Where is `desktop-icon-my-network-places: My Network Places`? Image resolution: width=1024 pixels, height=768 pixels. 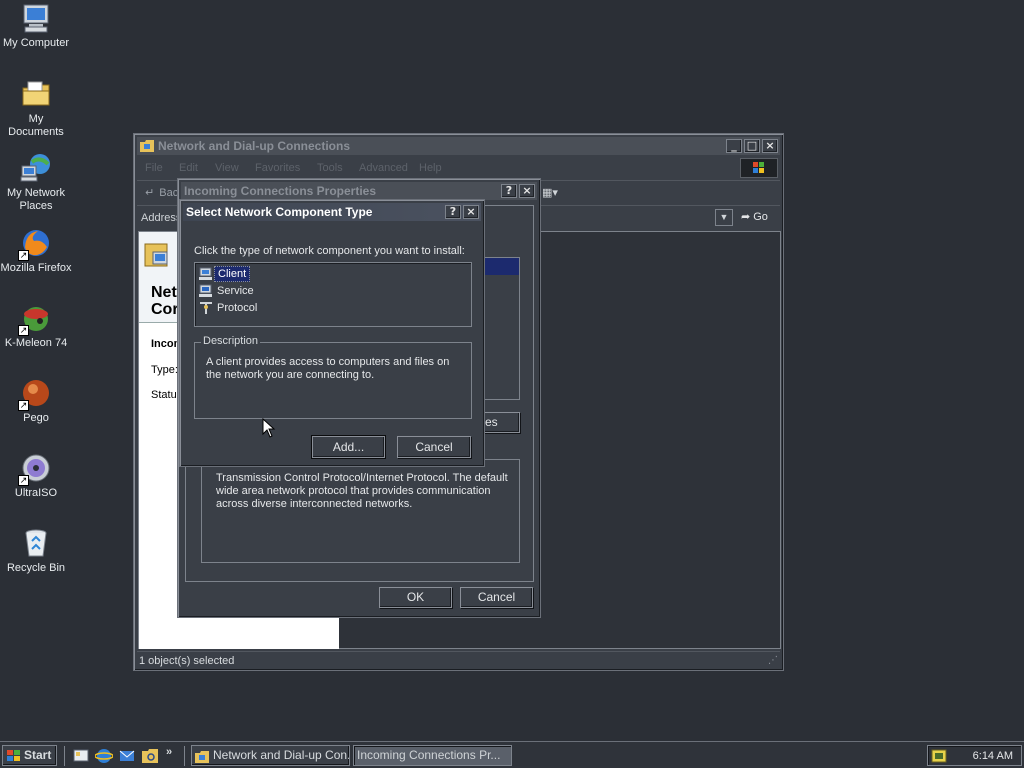 desktop-icon-my-network-places: My Network Places is located at coordinates (36, 182).